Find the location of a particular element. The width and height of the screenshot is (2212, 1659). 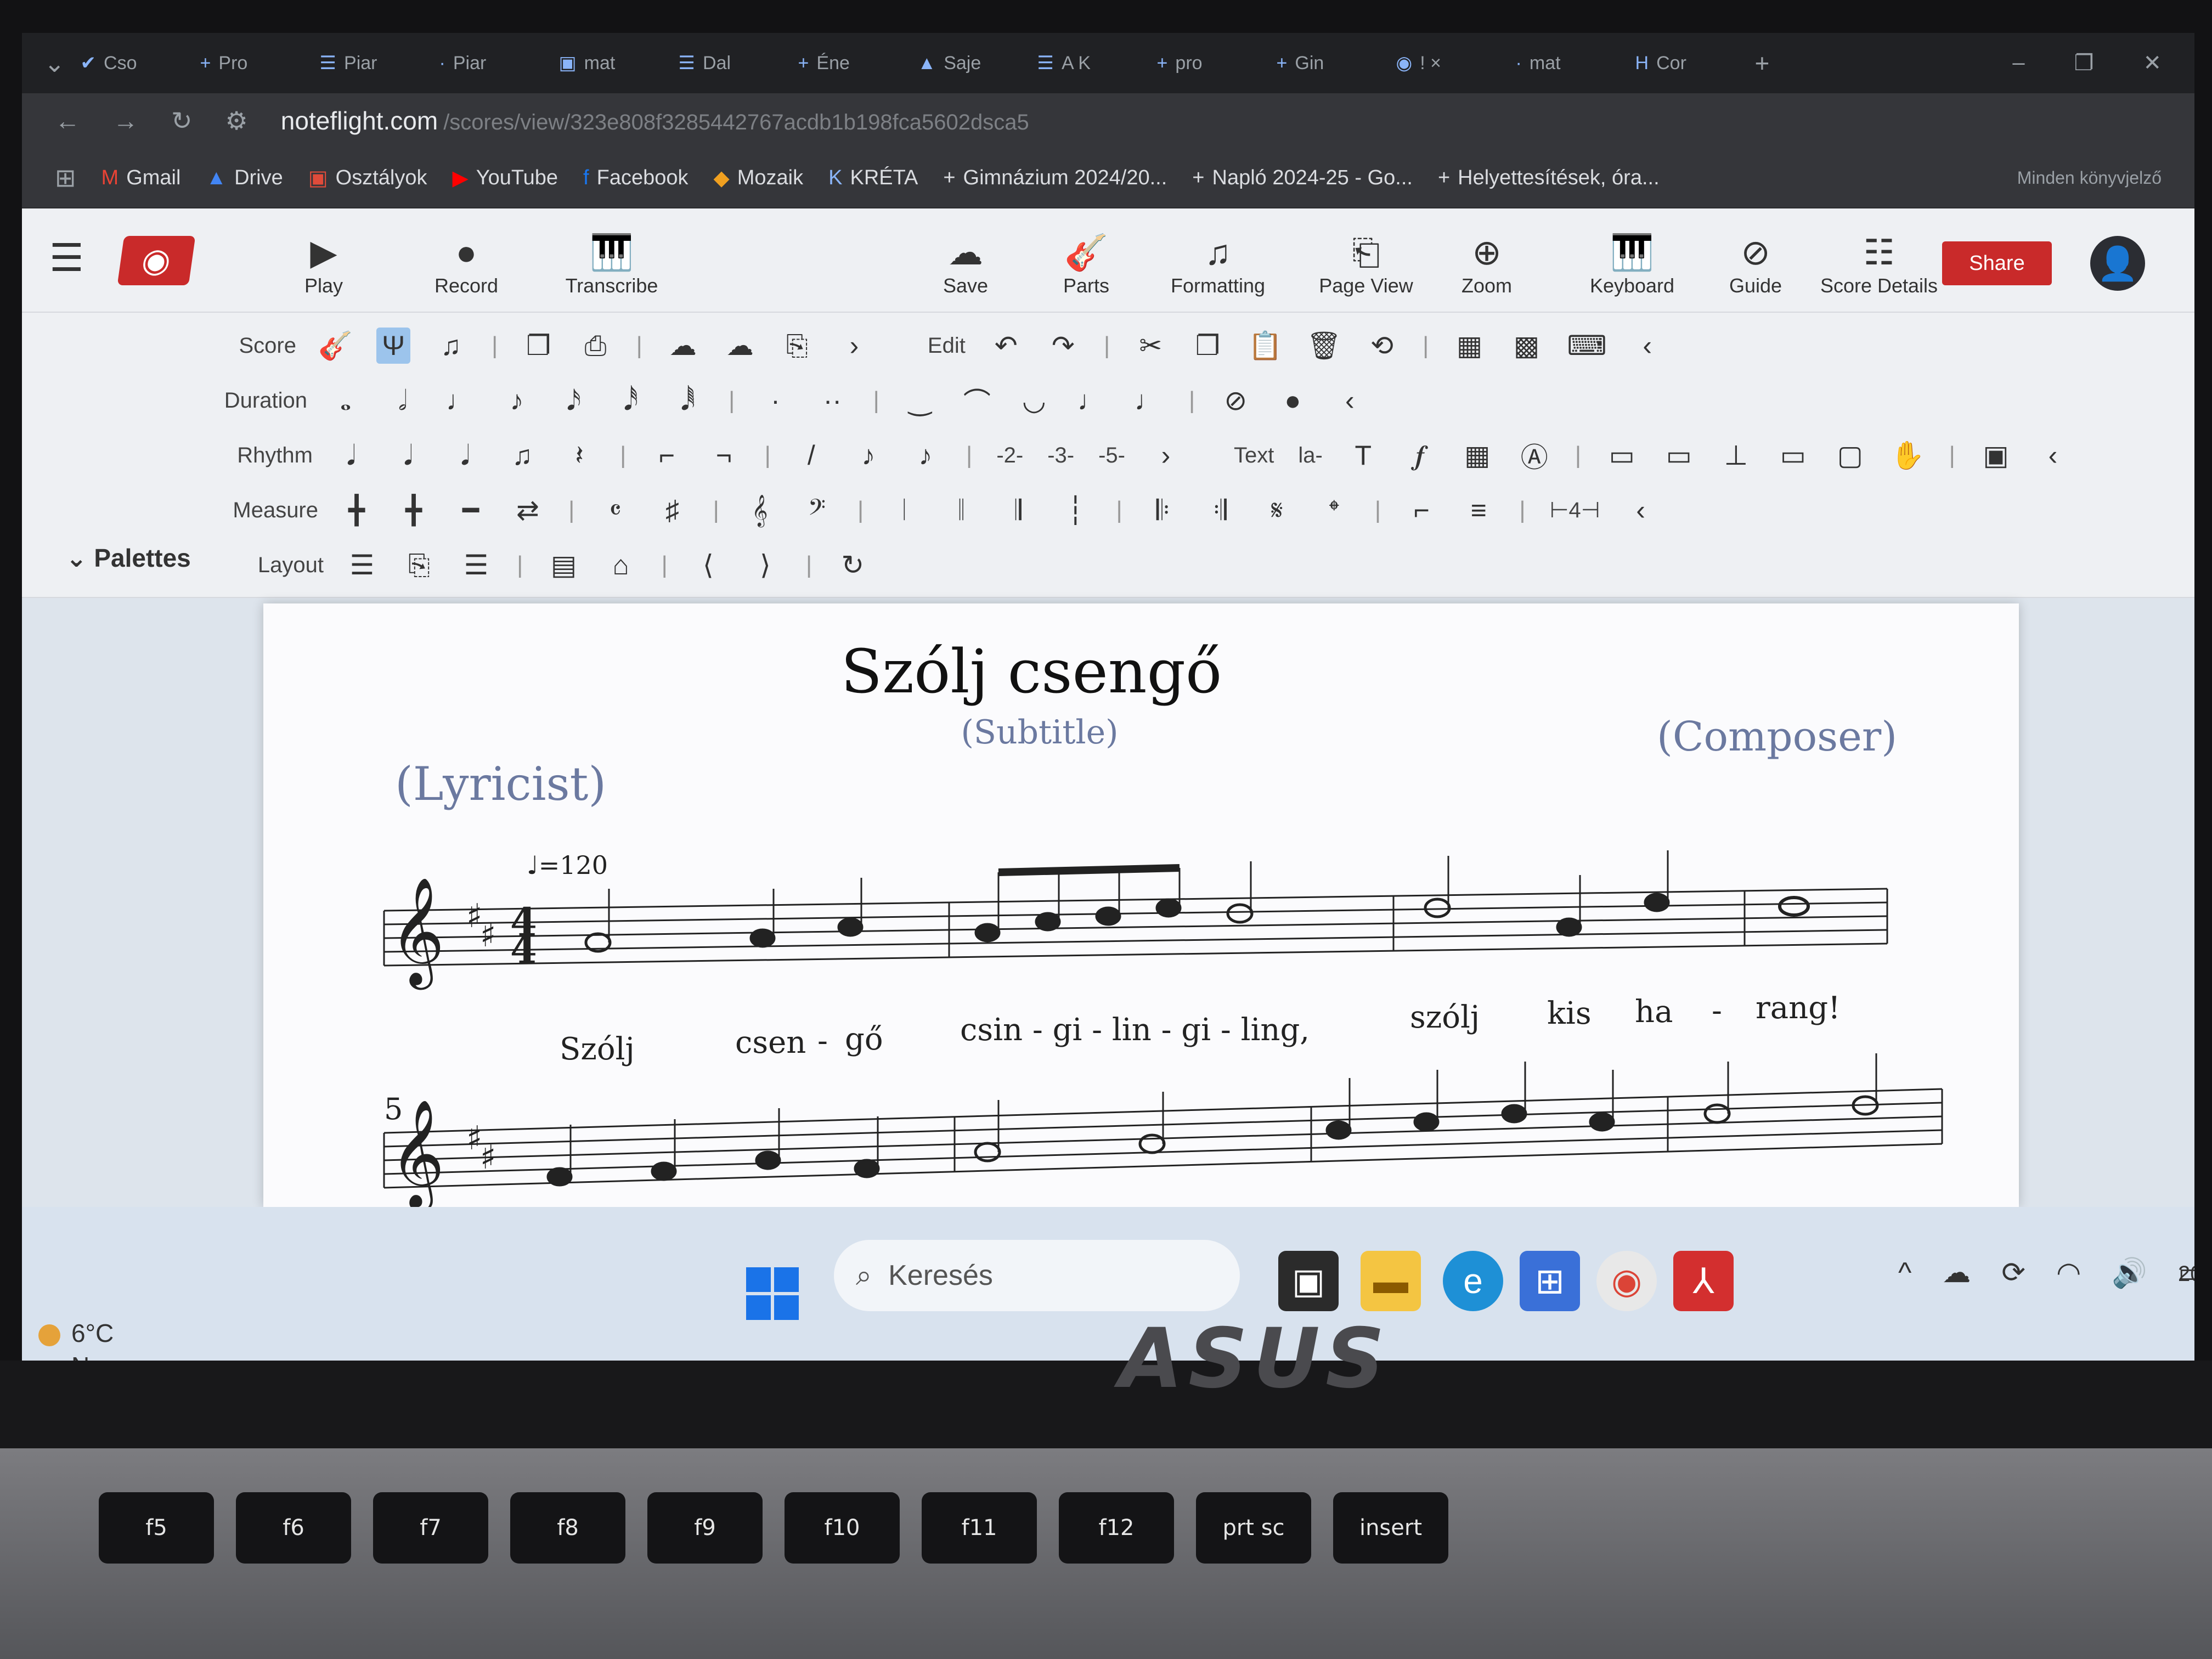

tremolo-2-icon: 𝅘𝅥 is located at coordinates (409, 455).